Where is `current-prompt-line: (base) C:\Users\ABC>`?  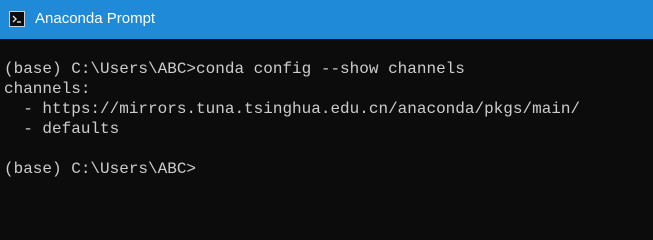 current-prompt-line: (base) C:\Users\ABC> is located at coordinates (100, 169).